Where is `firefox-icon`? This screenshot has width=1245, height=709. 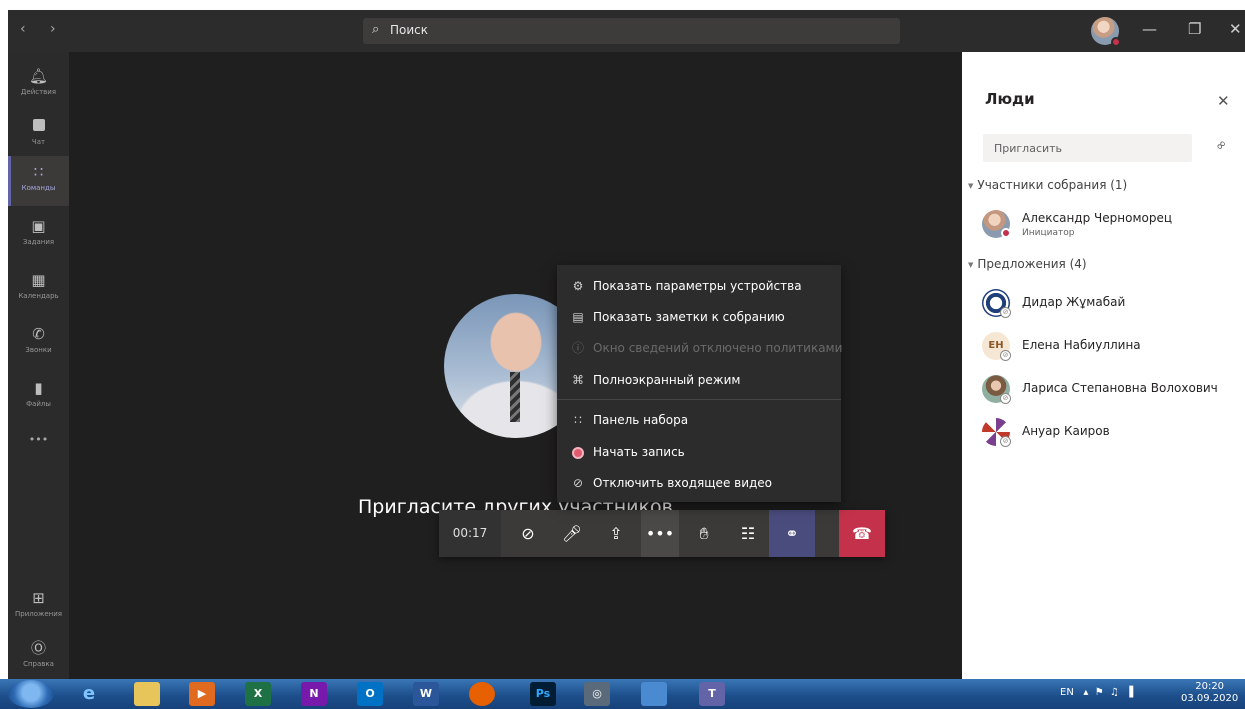 firefox-icon is located at coordinates (482, 694).